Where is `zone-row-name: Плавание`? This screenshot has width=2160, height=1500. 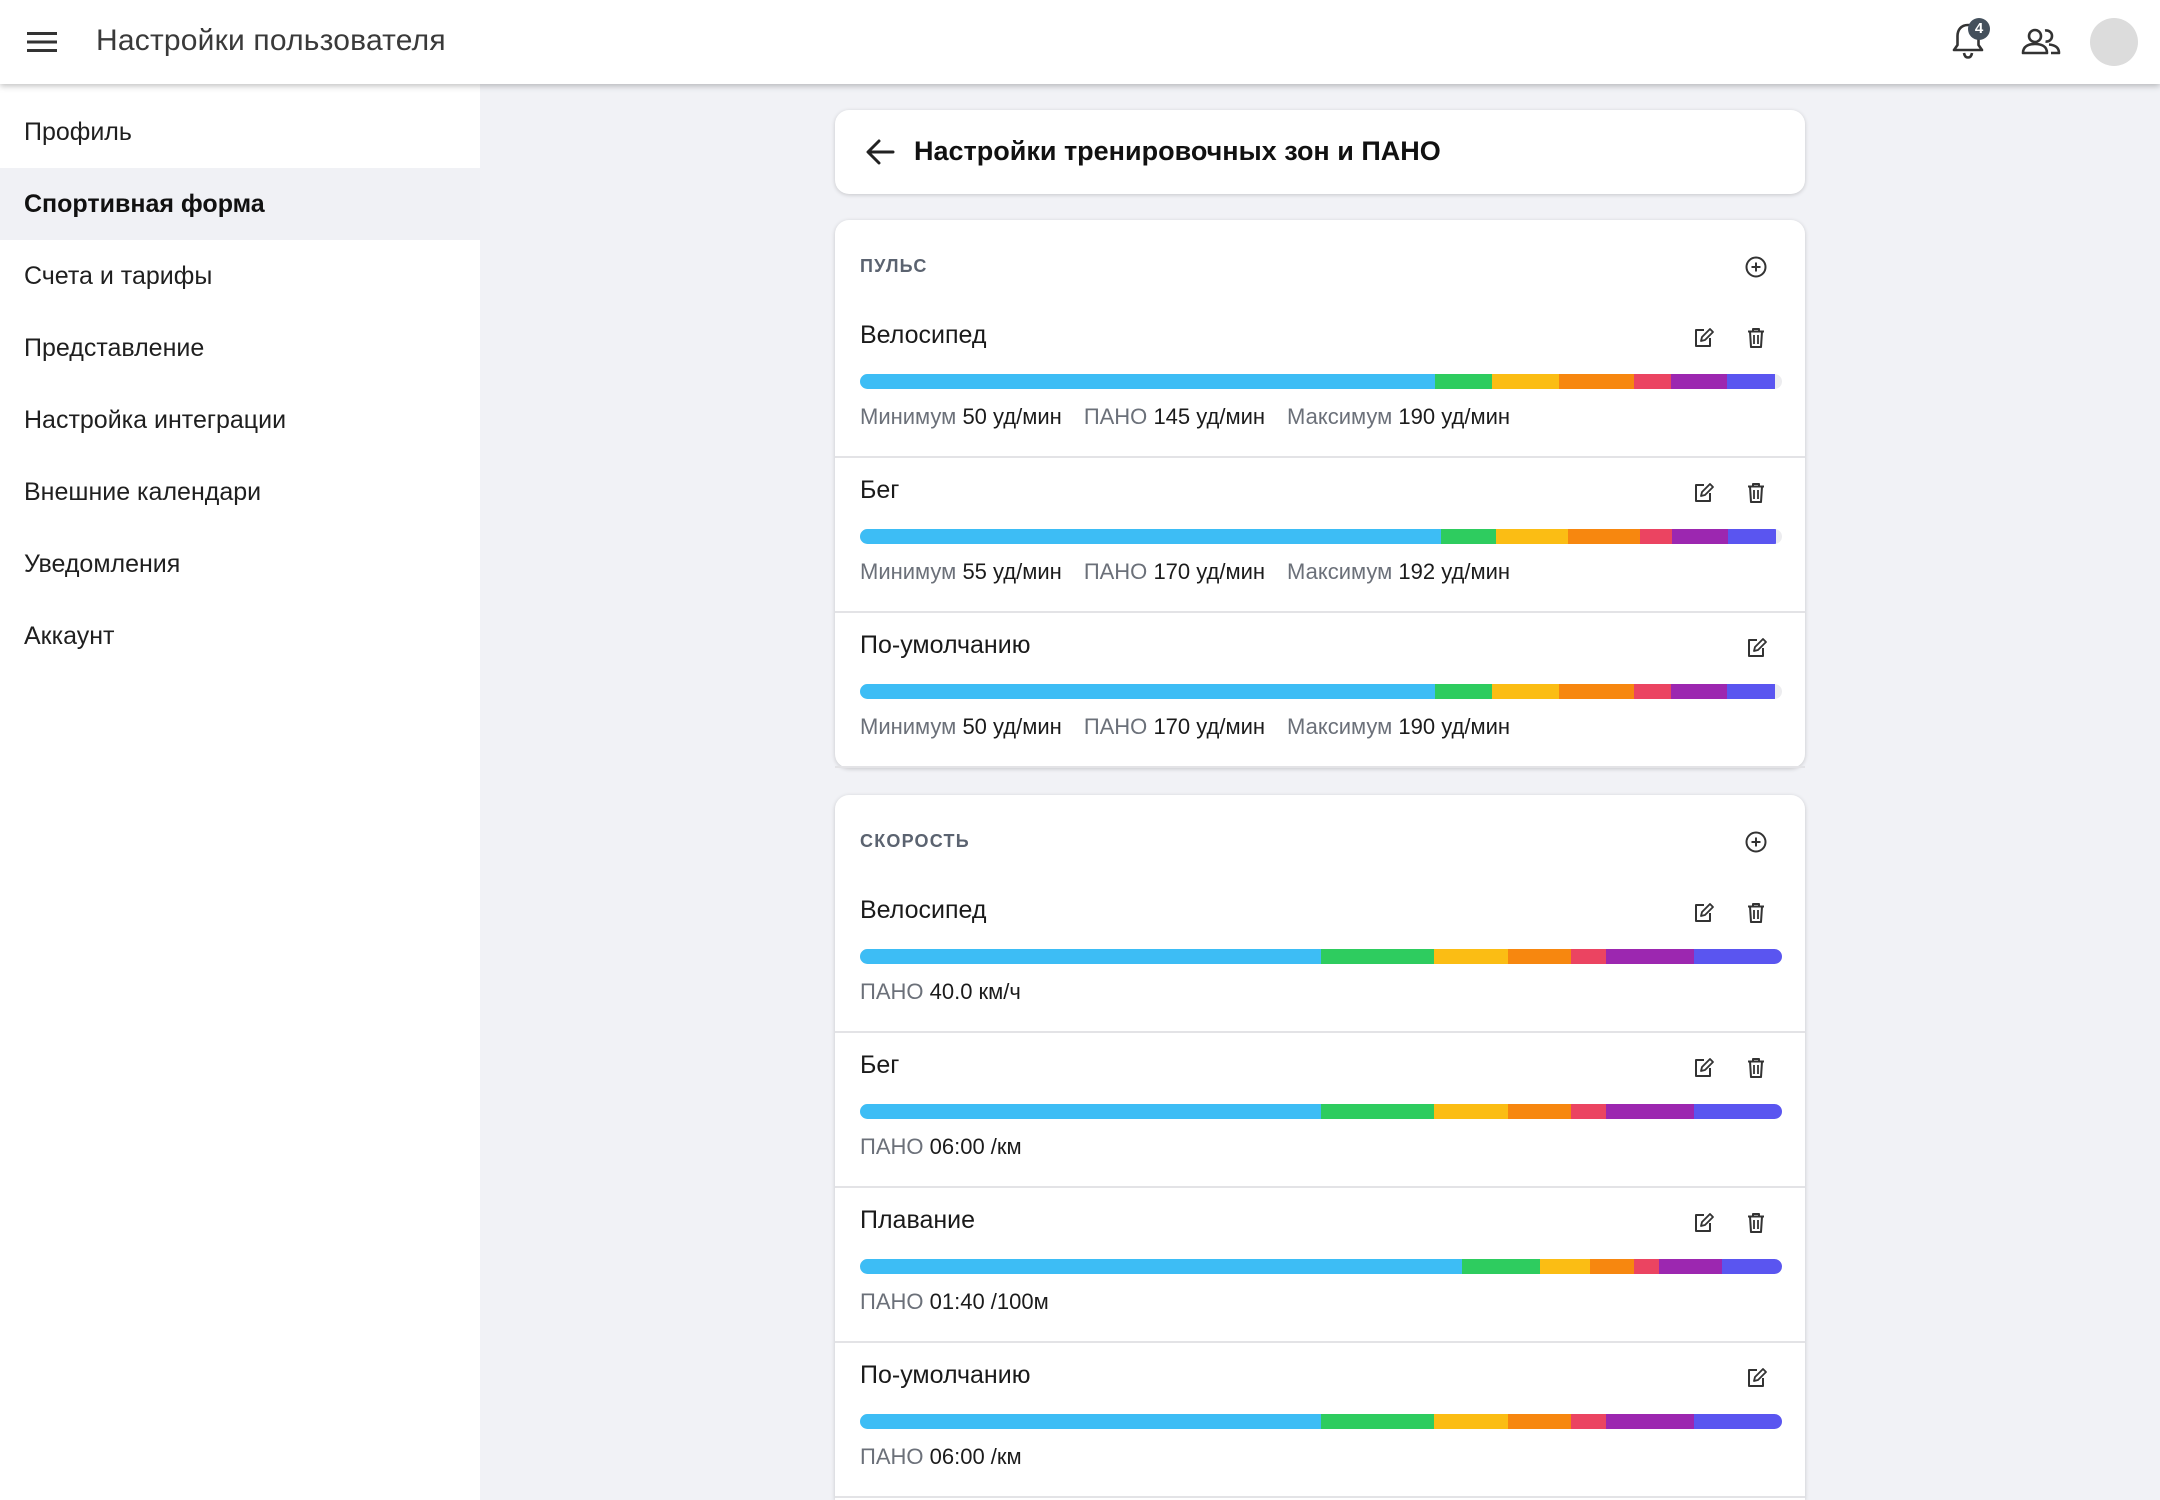
zone-row-name: Плавание is located at coordinates (918, 1220).